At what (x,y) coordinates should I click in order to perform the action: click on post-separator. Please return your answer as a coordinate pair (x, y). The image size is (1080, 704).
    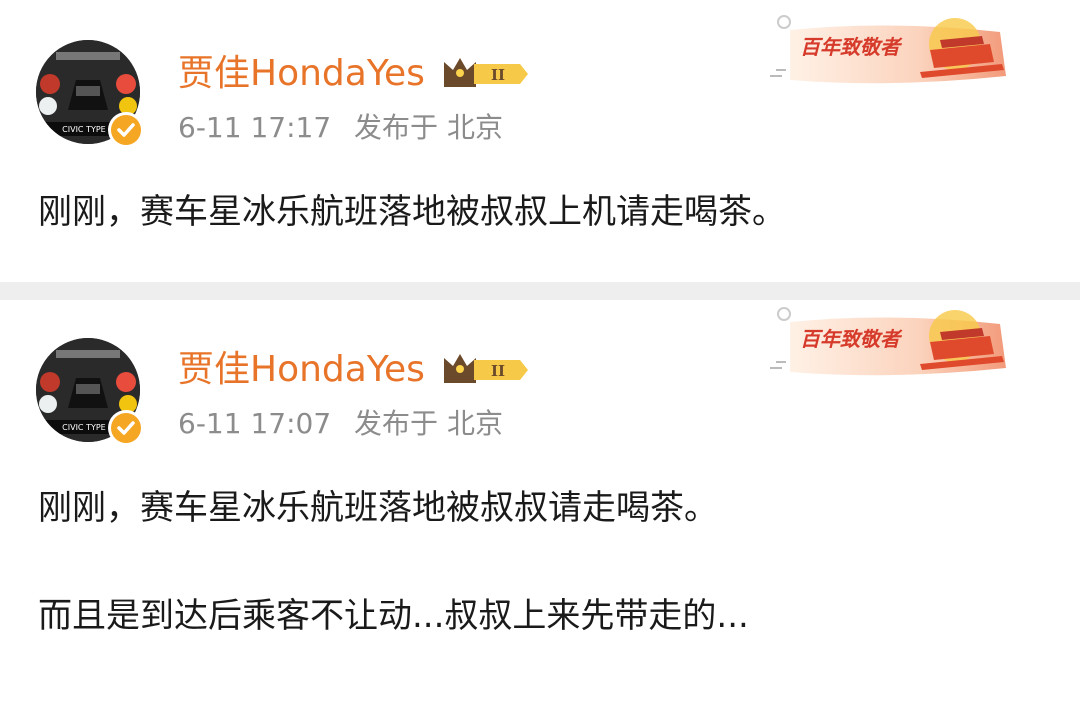
    Looking at the image, I should click on (540, 291).